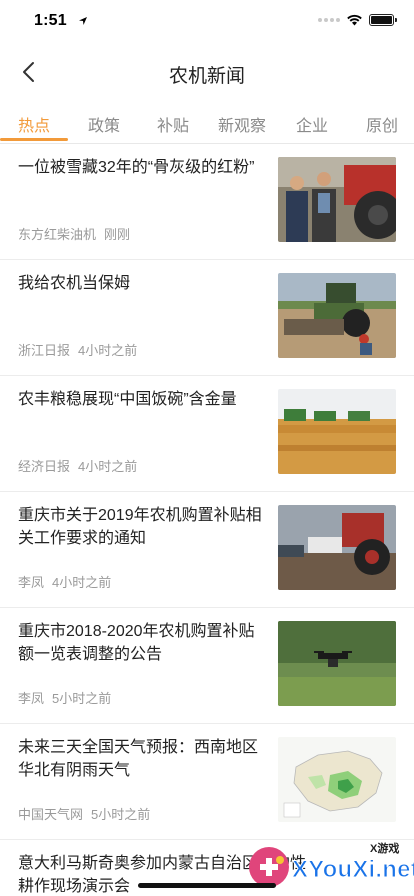 The image size is (414, 896). What do you see at coordinates (173, 124) in the screenshot?
I see `tab-subsidy: 补贴` at bounding box center [173, 124].